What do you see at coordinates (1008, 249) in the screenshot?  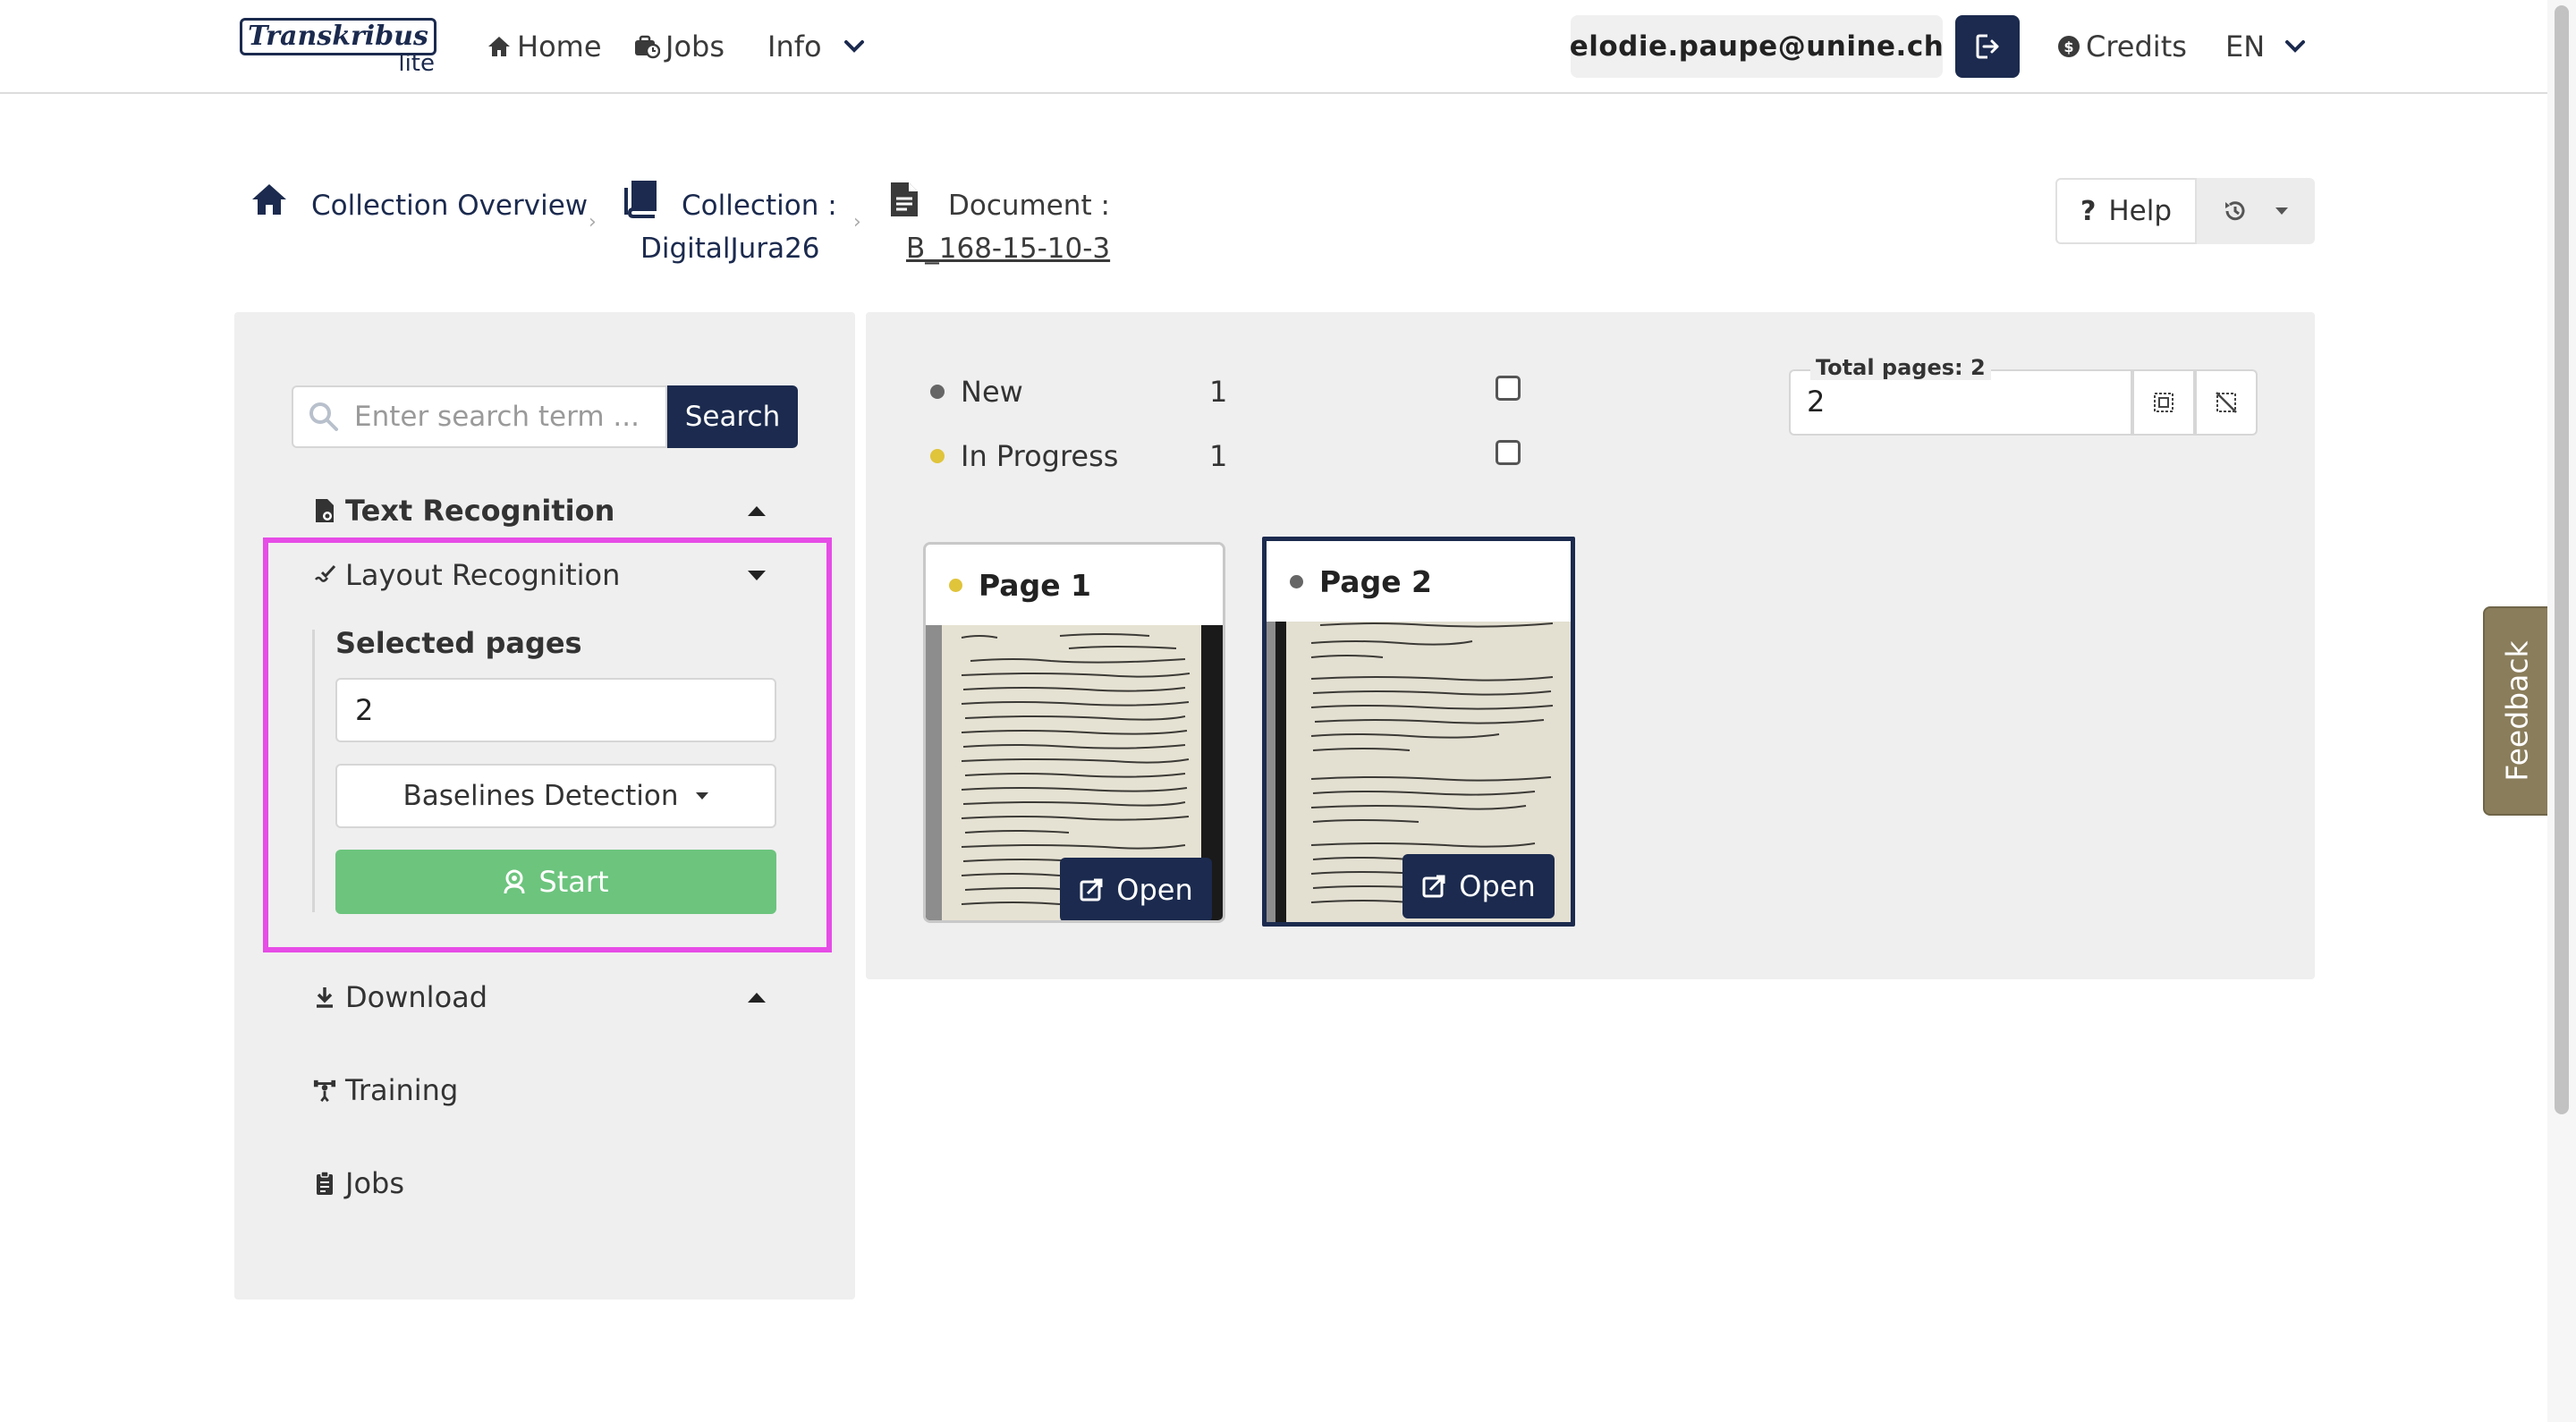 I see `breadcrumb-document-name: B_168-15-10-3` at bounding box center [1008, 249].